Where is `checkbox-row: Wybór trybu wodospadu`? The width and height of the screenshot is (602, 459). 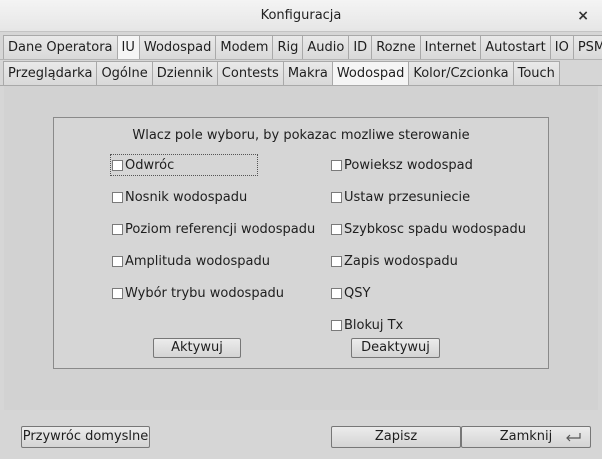
checkbox-row: Wybór trybu wodospadu is located at coordinates (198, 293).